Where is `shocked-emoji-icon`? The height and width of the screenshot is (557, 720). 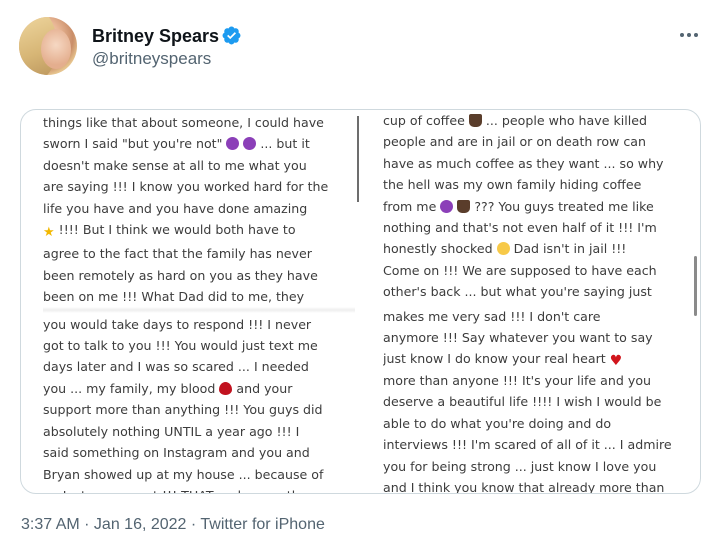
shocked-emoji-icon is located at coordinates (503, 249).